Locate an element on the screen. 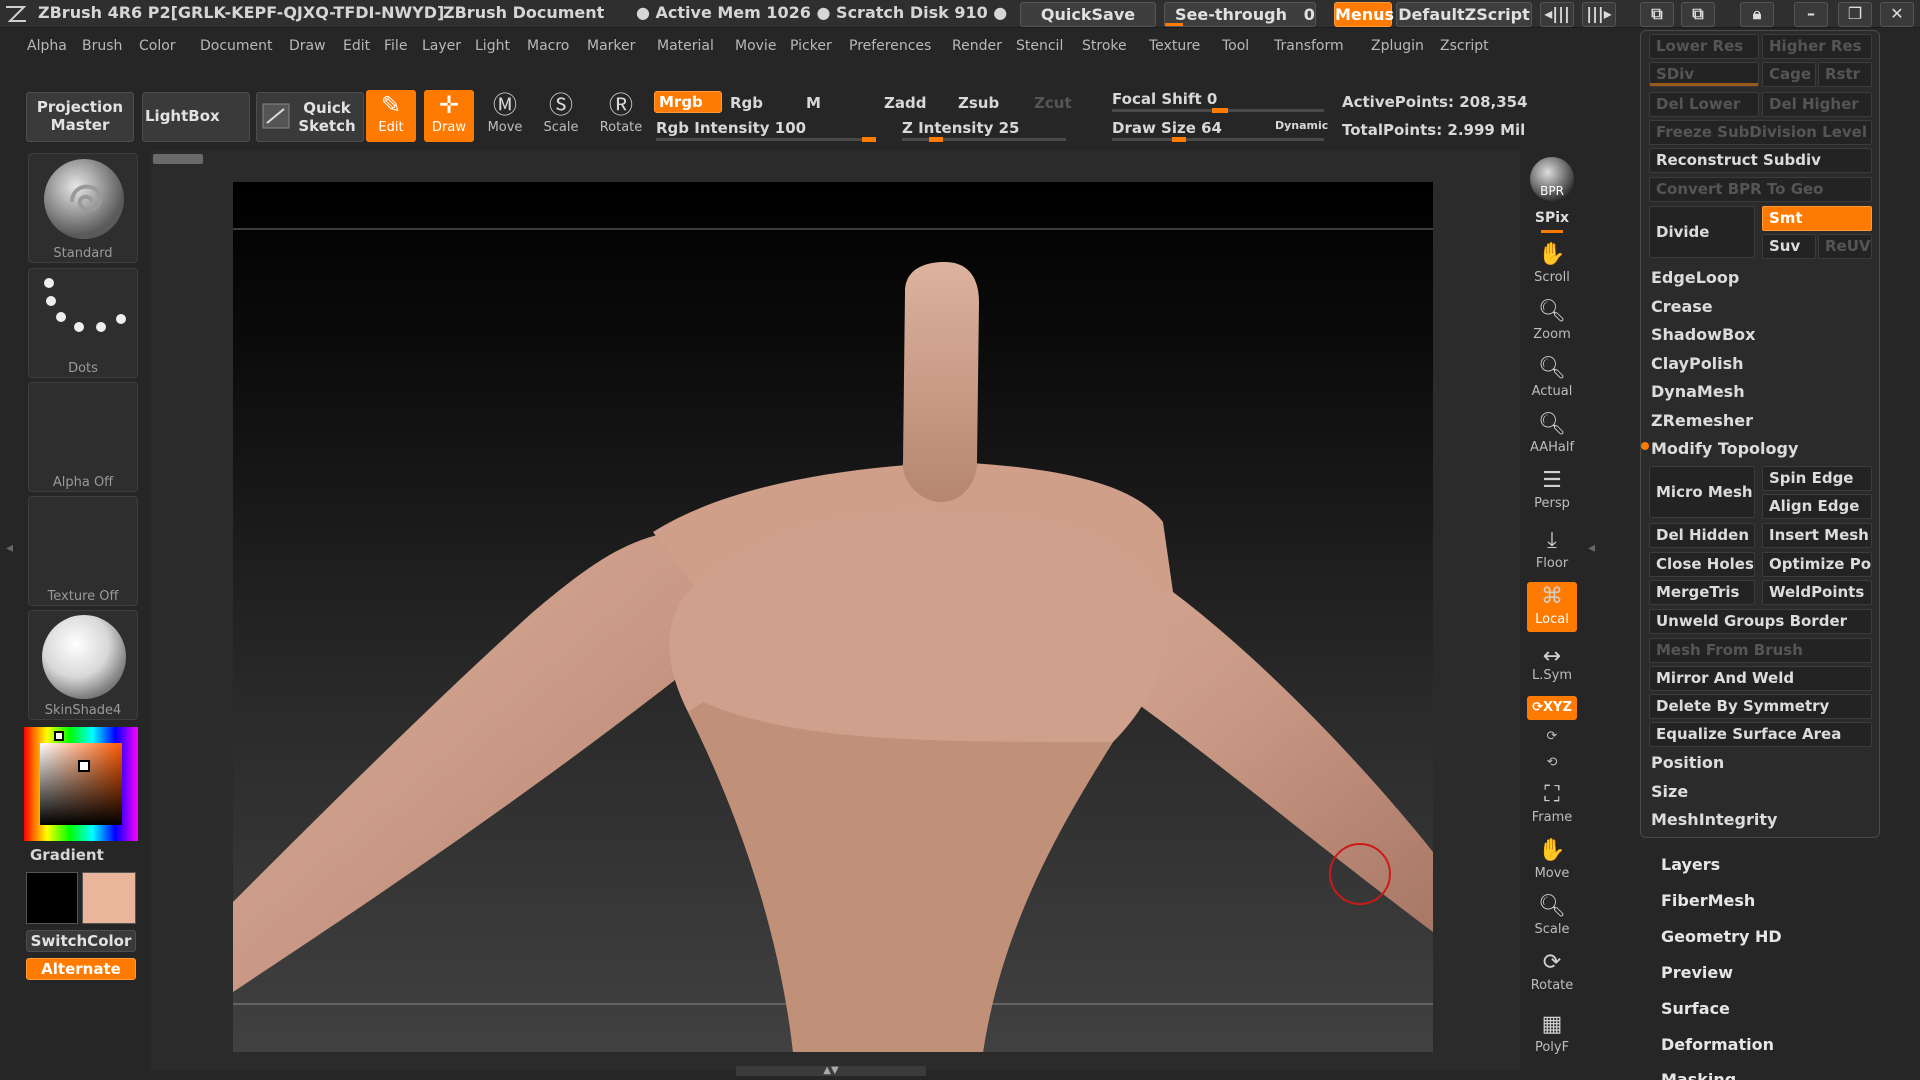 The width and height of the screenshot is (1920, 1080). menu-layer: Layer is located at coordinates (441, 46).